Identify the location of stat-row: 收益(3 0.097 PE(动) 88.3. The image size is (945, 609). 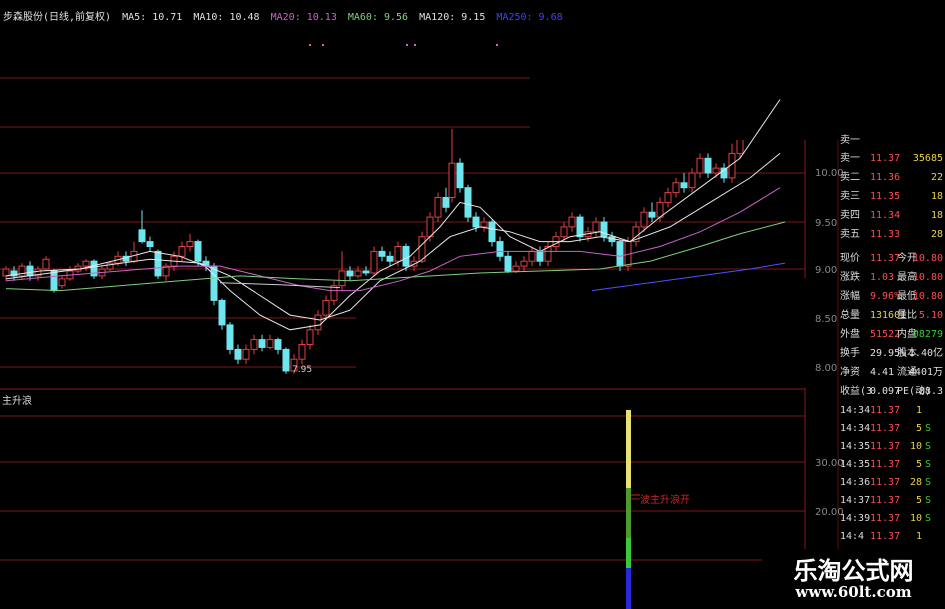
(877, 392).